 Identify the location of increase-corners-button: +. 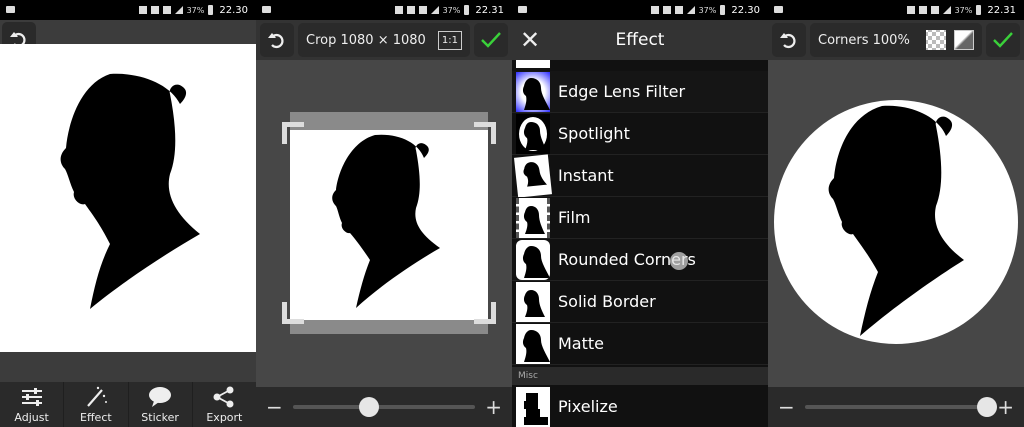
(1005, 407).